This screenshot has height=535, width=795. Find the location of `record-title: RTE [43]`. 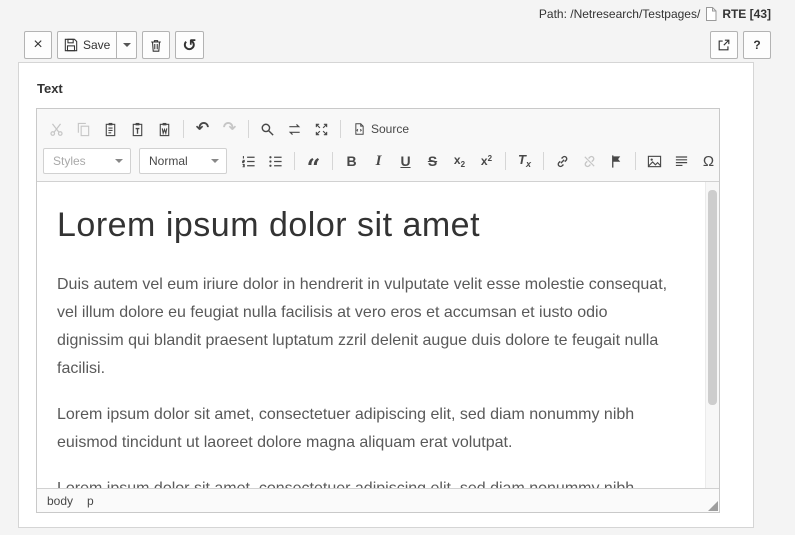

record-title: RTE [43] is located at coordinates (746, 14).